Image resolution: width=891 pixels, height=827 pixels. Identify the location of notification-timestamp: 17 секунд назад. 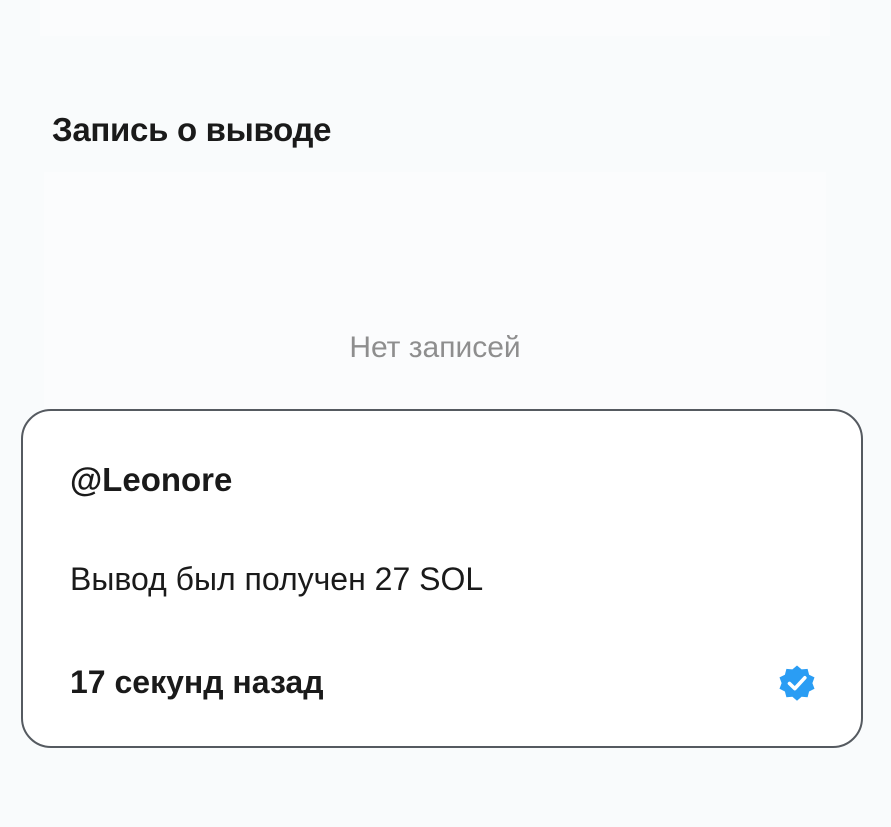
(197, 682).